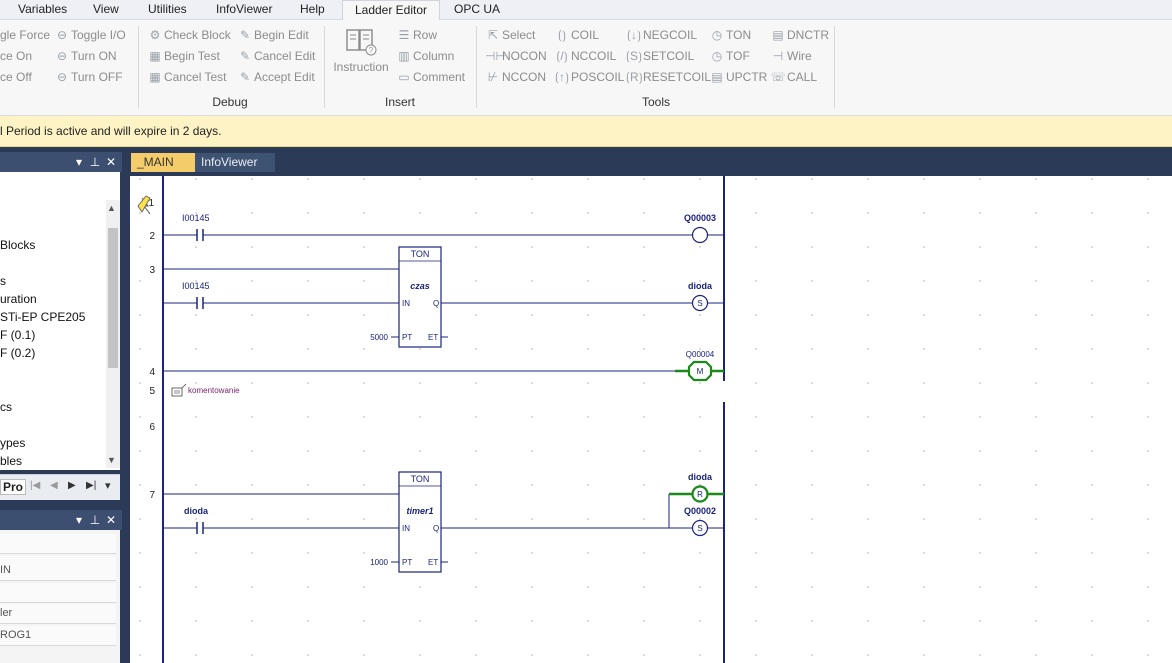  What do you see at coordinates (163, 170) in the screenshot?
I see `tab-main: _MAIN ✕` at bounding box center [163, 170].